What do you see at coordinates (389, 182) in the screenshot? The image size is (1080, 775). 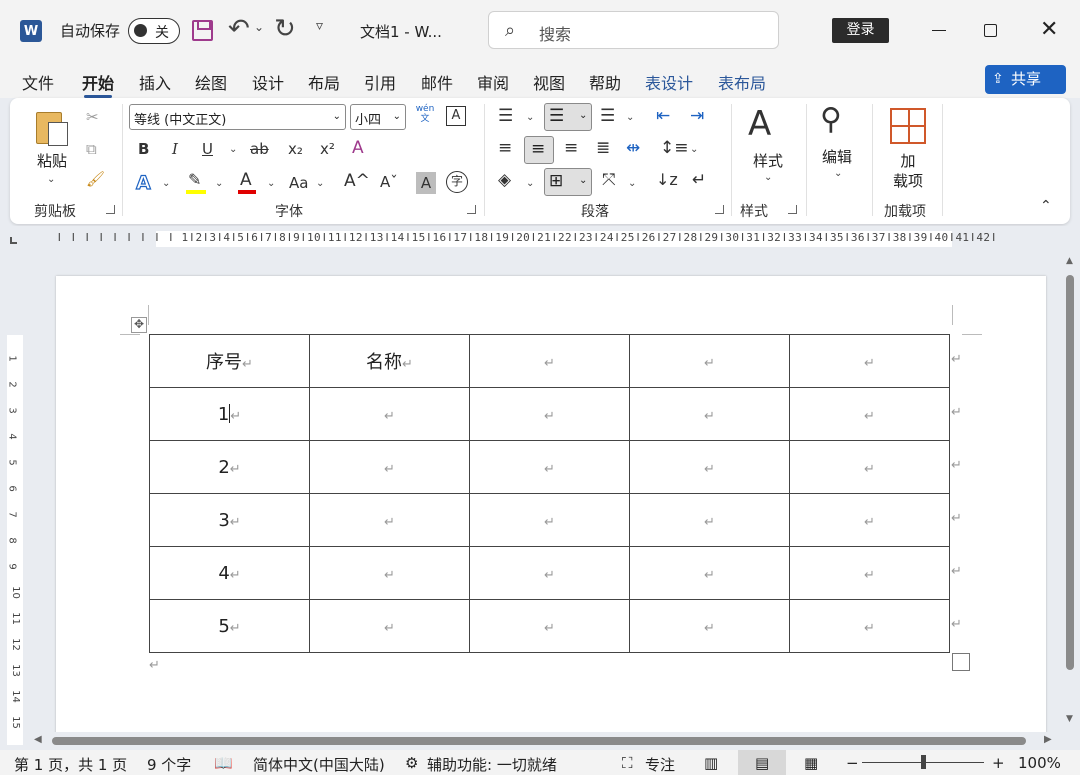 I see `shrink-font-button: Aˇ` at bounding box center [389, 182].